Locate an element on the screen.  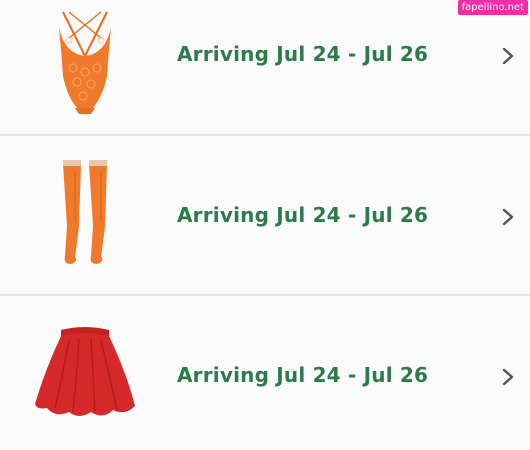
product-image-bodysuit is located at coordinates (85, 64).